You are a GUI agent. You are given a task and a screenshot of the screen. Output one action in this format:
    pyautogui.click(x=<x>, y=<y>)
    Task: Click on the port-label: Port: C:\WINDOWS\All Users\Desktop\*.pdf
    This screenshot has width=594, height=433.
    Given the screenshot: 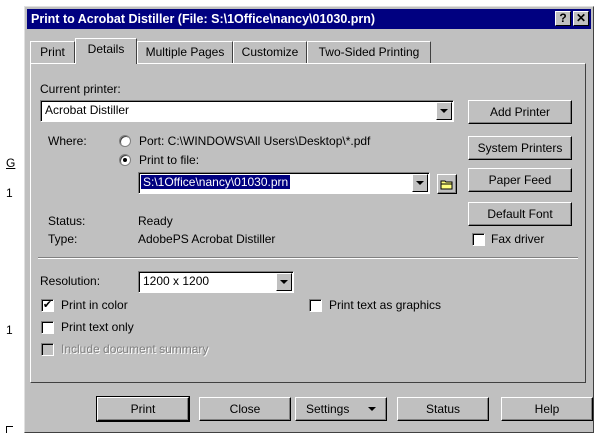 What is the action you would take?
    pyautogui.click(x=255, y=141)
    